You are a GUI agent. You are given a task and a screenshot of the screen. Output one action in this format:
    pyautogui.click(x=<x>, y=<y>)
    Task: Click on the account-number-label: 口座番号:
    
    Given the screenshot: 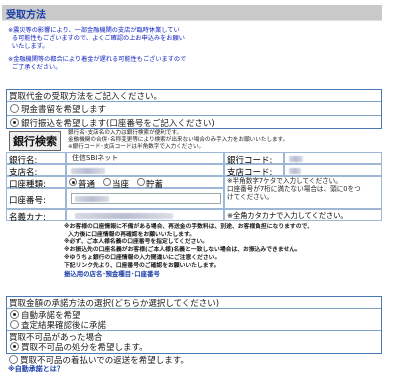 What is the action you would take?
    pyautogui.click(x=27, y=201)
    